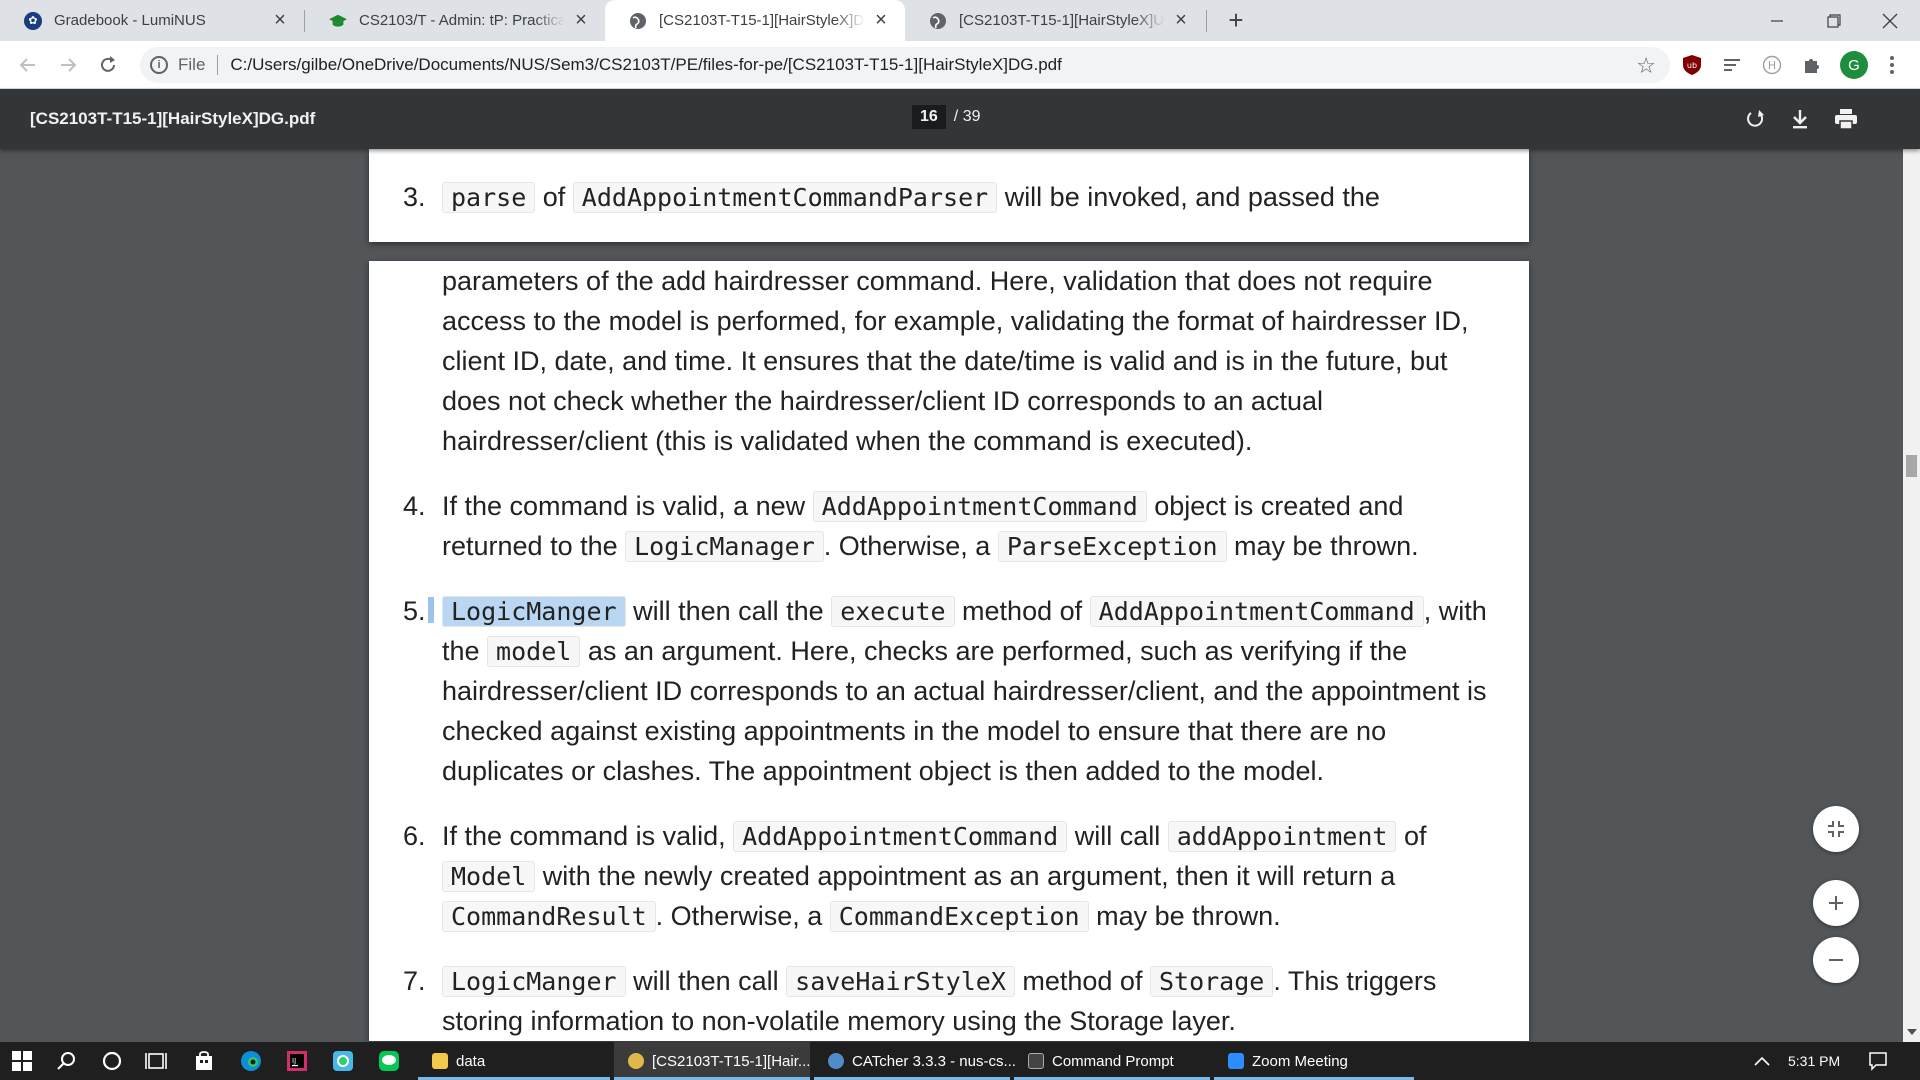  What do you see at coordinates (967, 116) in the screenshot?
I see `page-total: / 39` at bounding box center [967, 116].